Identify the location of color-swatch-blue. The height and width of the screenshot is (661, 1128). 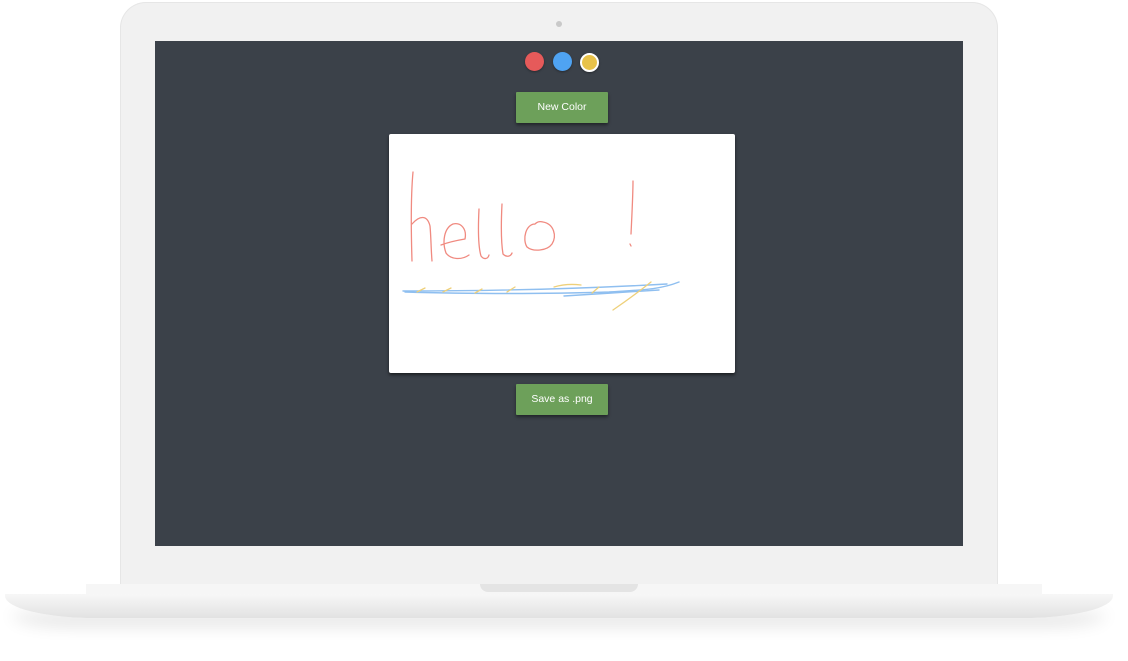
(562, 61).